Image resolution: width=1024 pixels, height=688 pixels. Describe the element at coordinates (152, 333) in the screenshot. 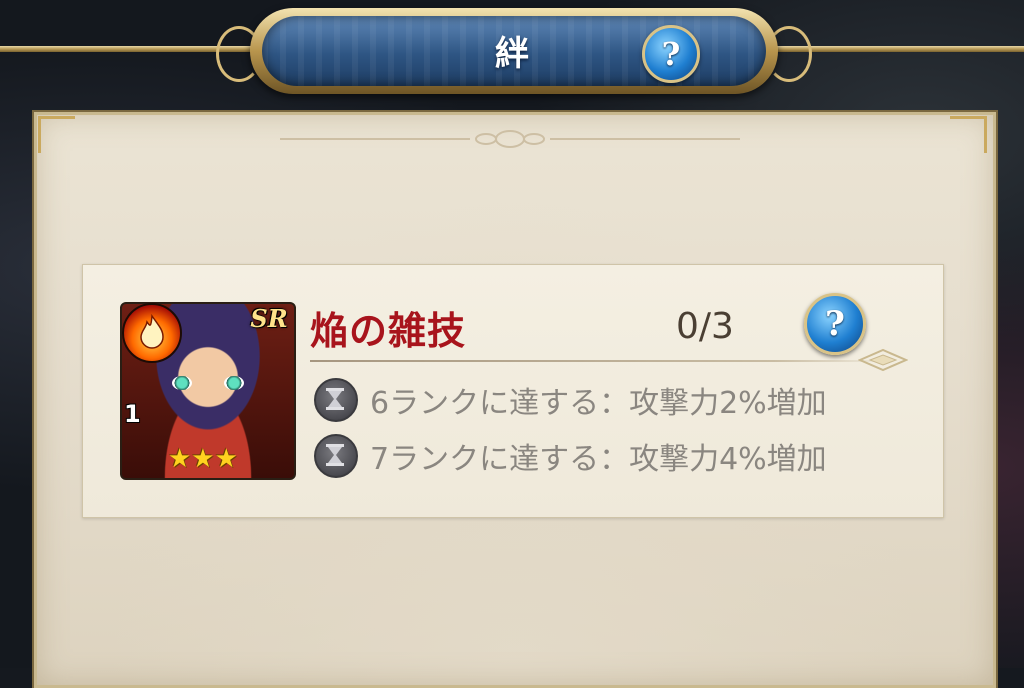

I see `fire-element-icon` at that location.